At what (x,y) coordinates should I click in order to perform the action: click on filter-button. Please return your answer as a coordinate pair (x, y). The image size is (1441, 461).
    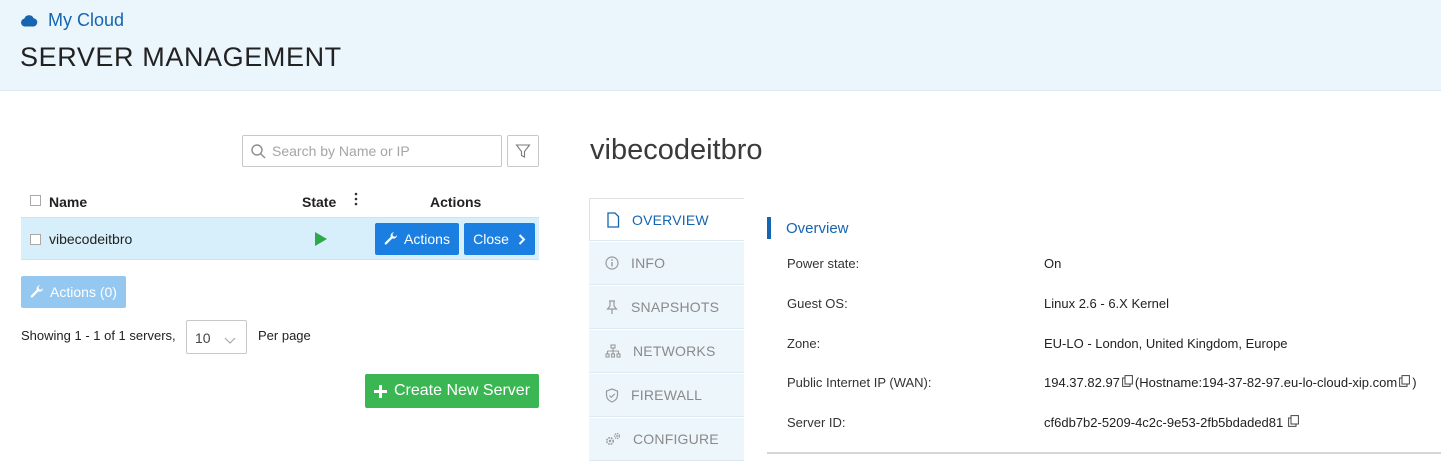
    Looking at the image, I should click on (523, 151).